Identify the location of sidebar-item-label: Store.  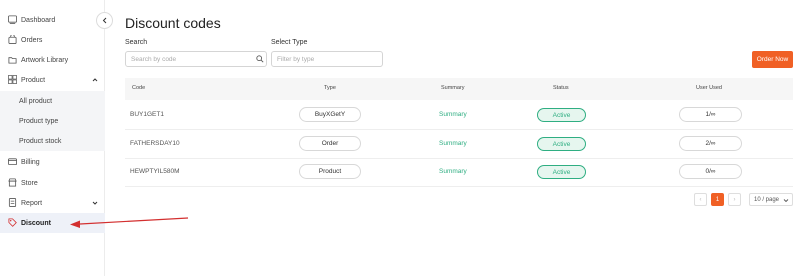
(29, 183).